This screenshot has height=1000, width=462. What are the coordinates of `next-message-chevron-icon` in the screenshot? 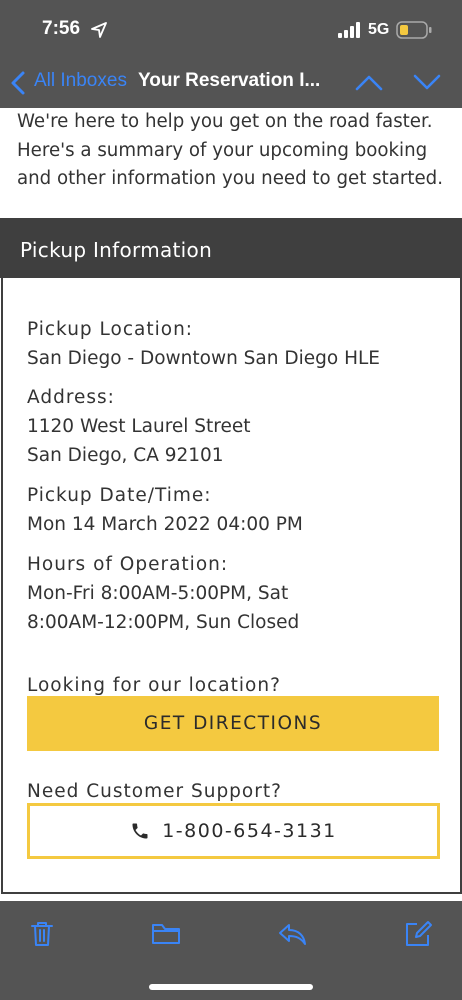 It's located at (427, 82).